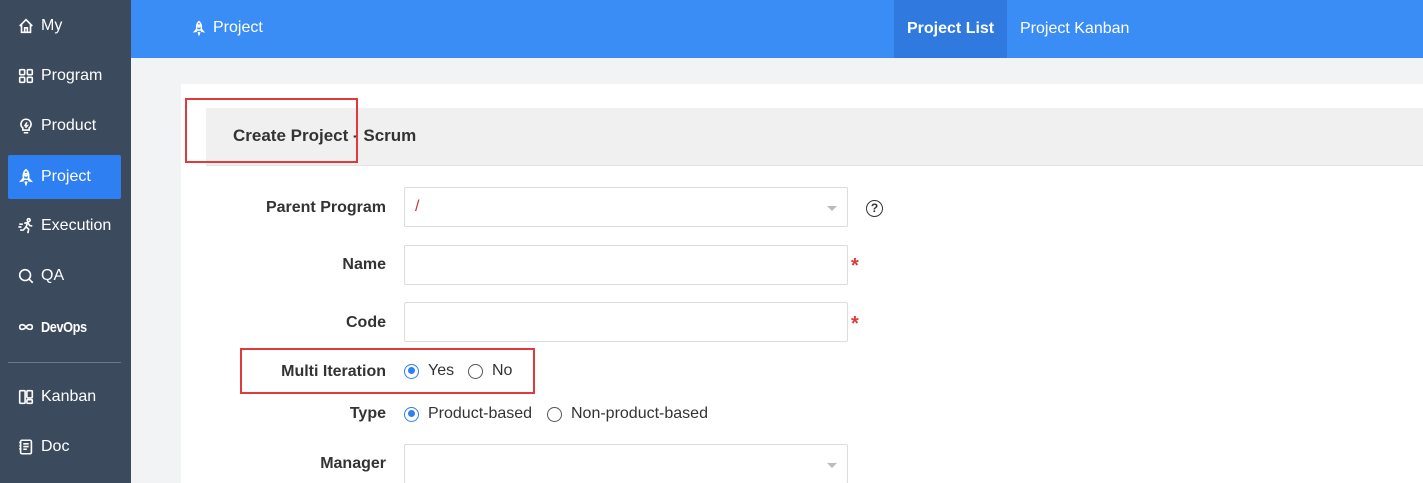  I want to click on sidebar-item-doc: Doc, so click(64, 447).